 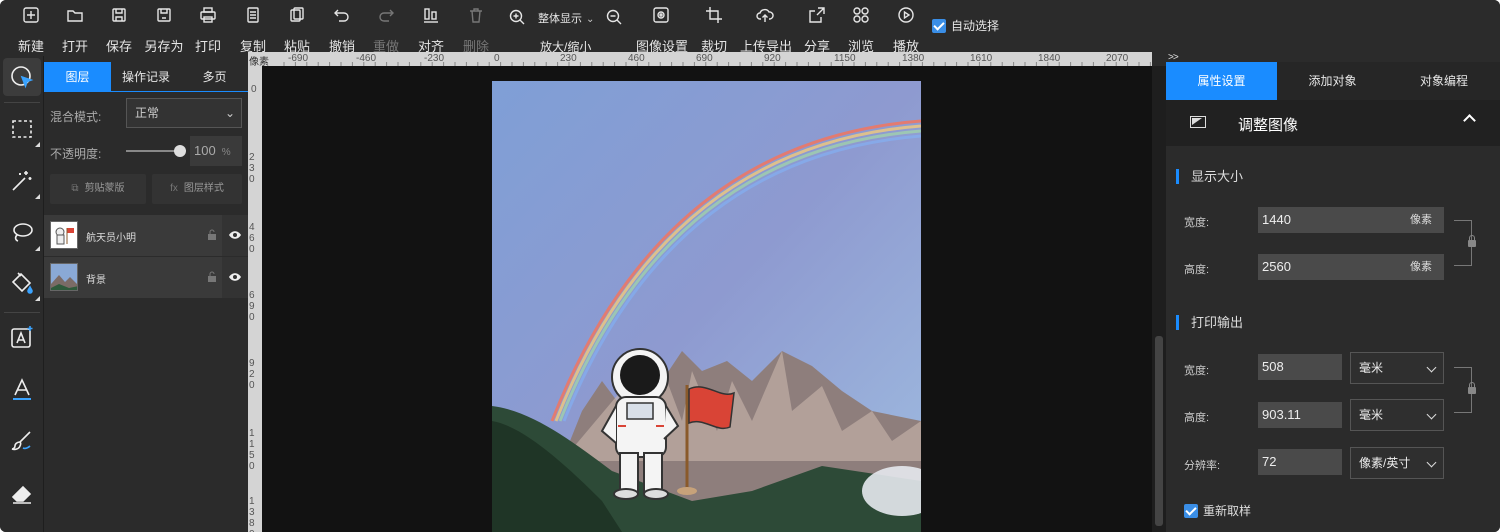 I want to click on upload-export-button: 上传导出, so click(x=766, y=29).